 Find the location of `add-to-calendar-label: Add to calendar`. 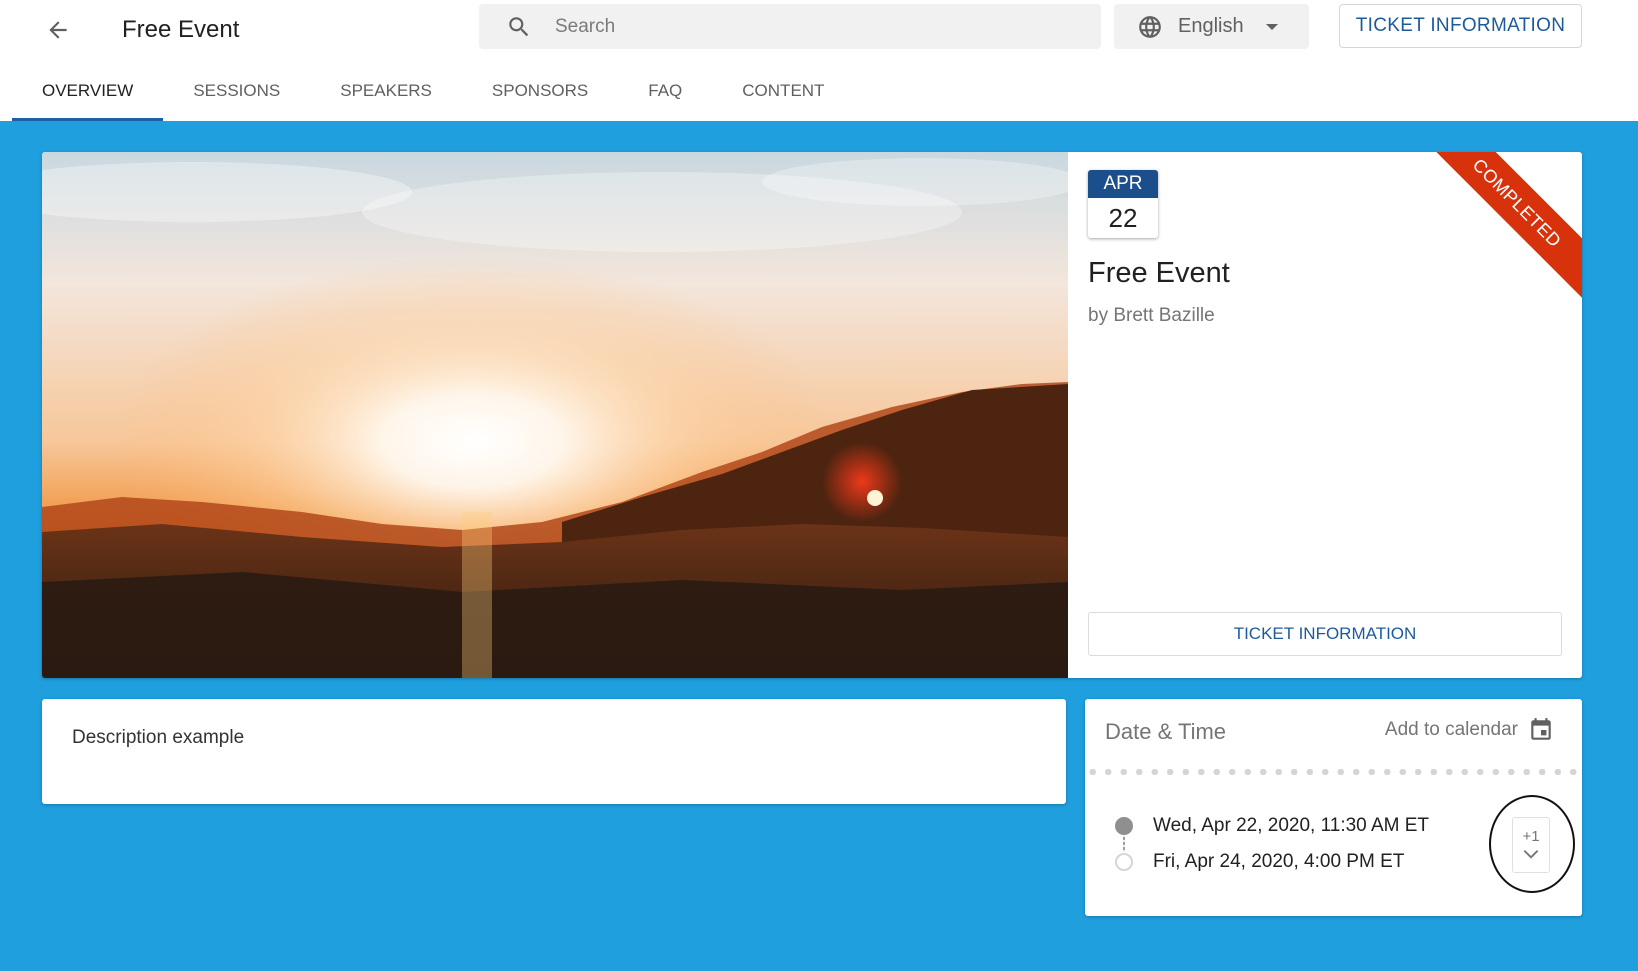

add-to-calendar-label: Add to calendar is located at coordinates (1451, 729).